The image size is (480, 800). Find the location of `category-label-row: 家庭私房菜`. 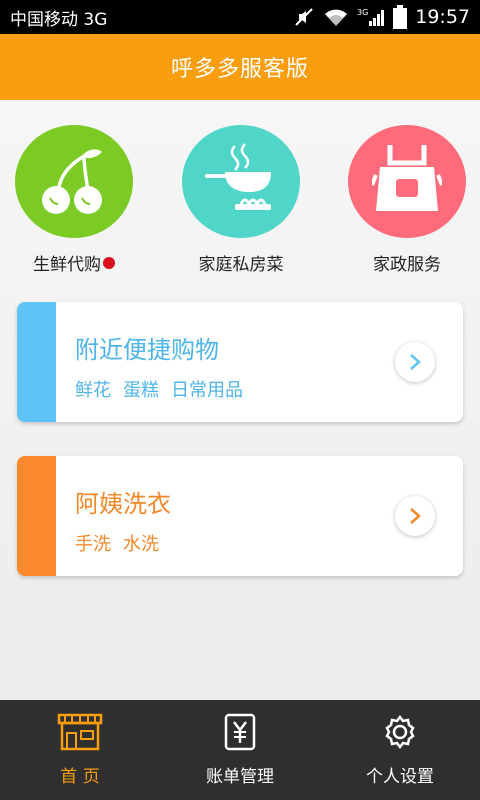

category-label-row: 家庭私房菜 is located at coordinates (241, 262).